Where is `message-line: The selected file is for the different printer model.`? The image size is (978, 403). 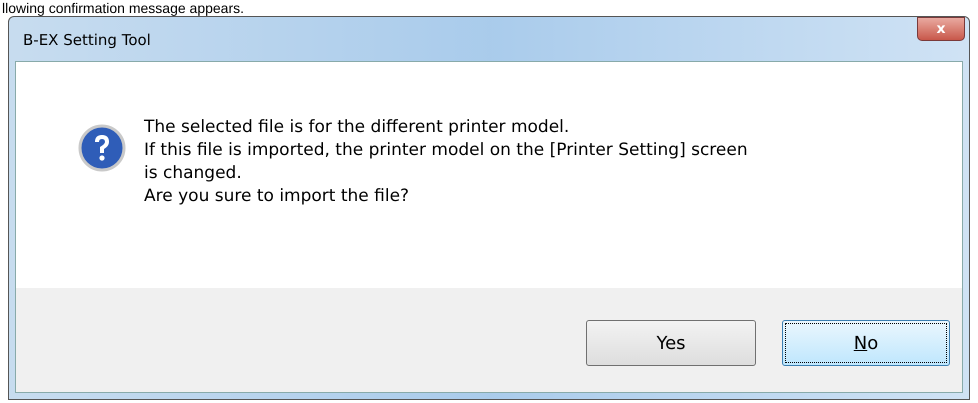
message-line: The selected file is for the different printer model. is located at coordinates (357, 127).